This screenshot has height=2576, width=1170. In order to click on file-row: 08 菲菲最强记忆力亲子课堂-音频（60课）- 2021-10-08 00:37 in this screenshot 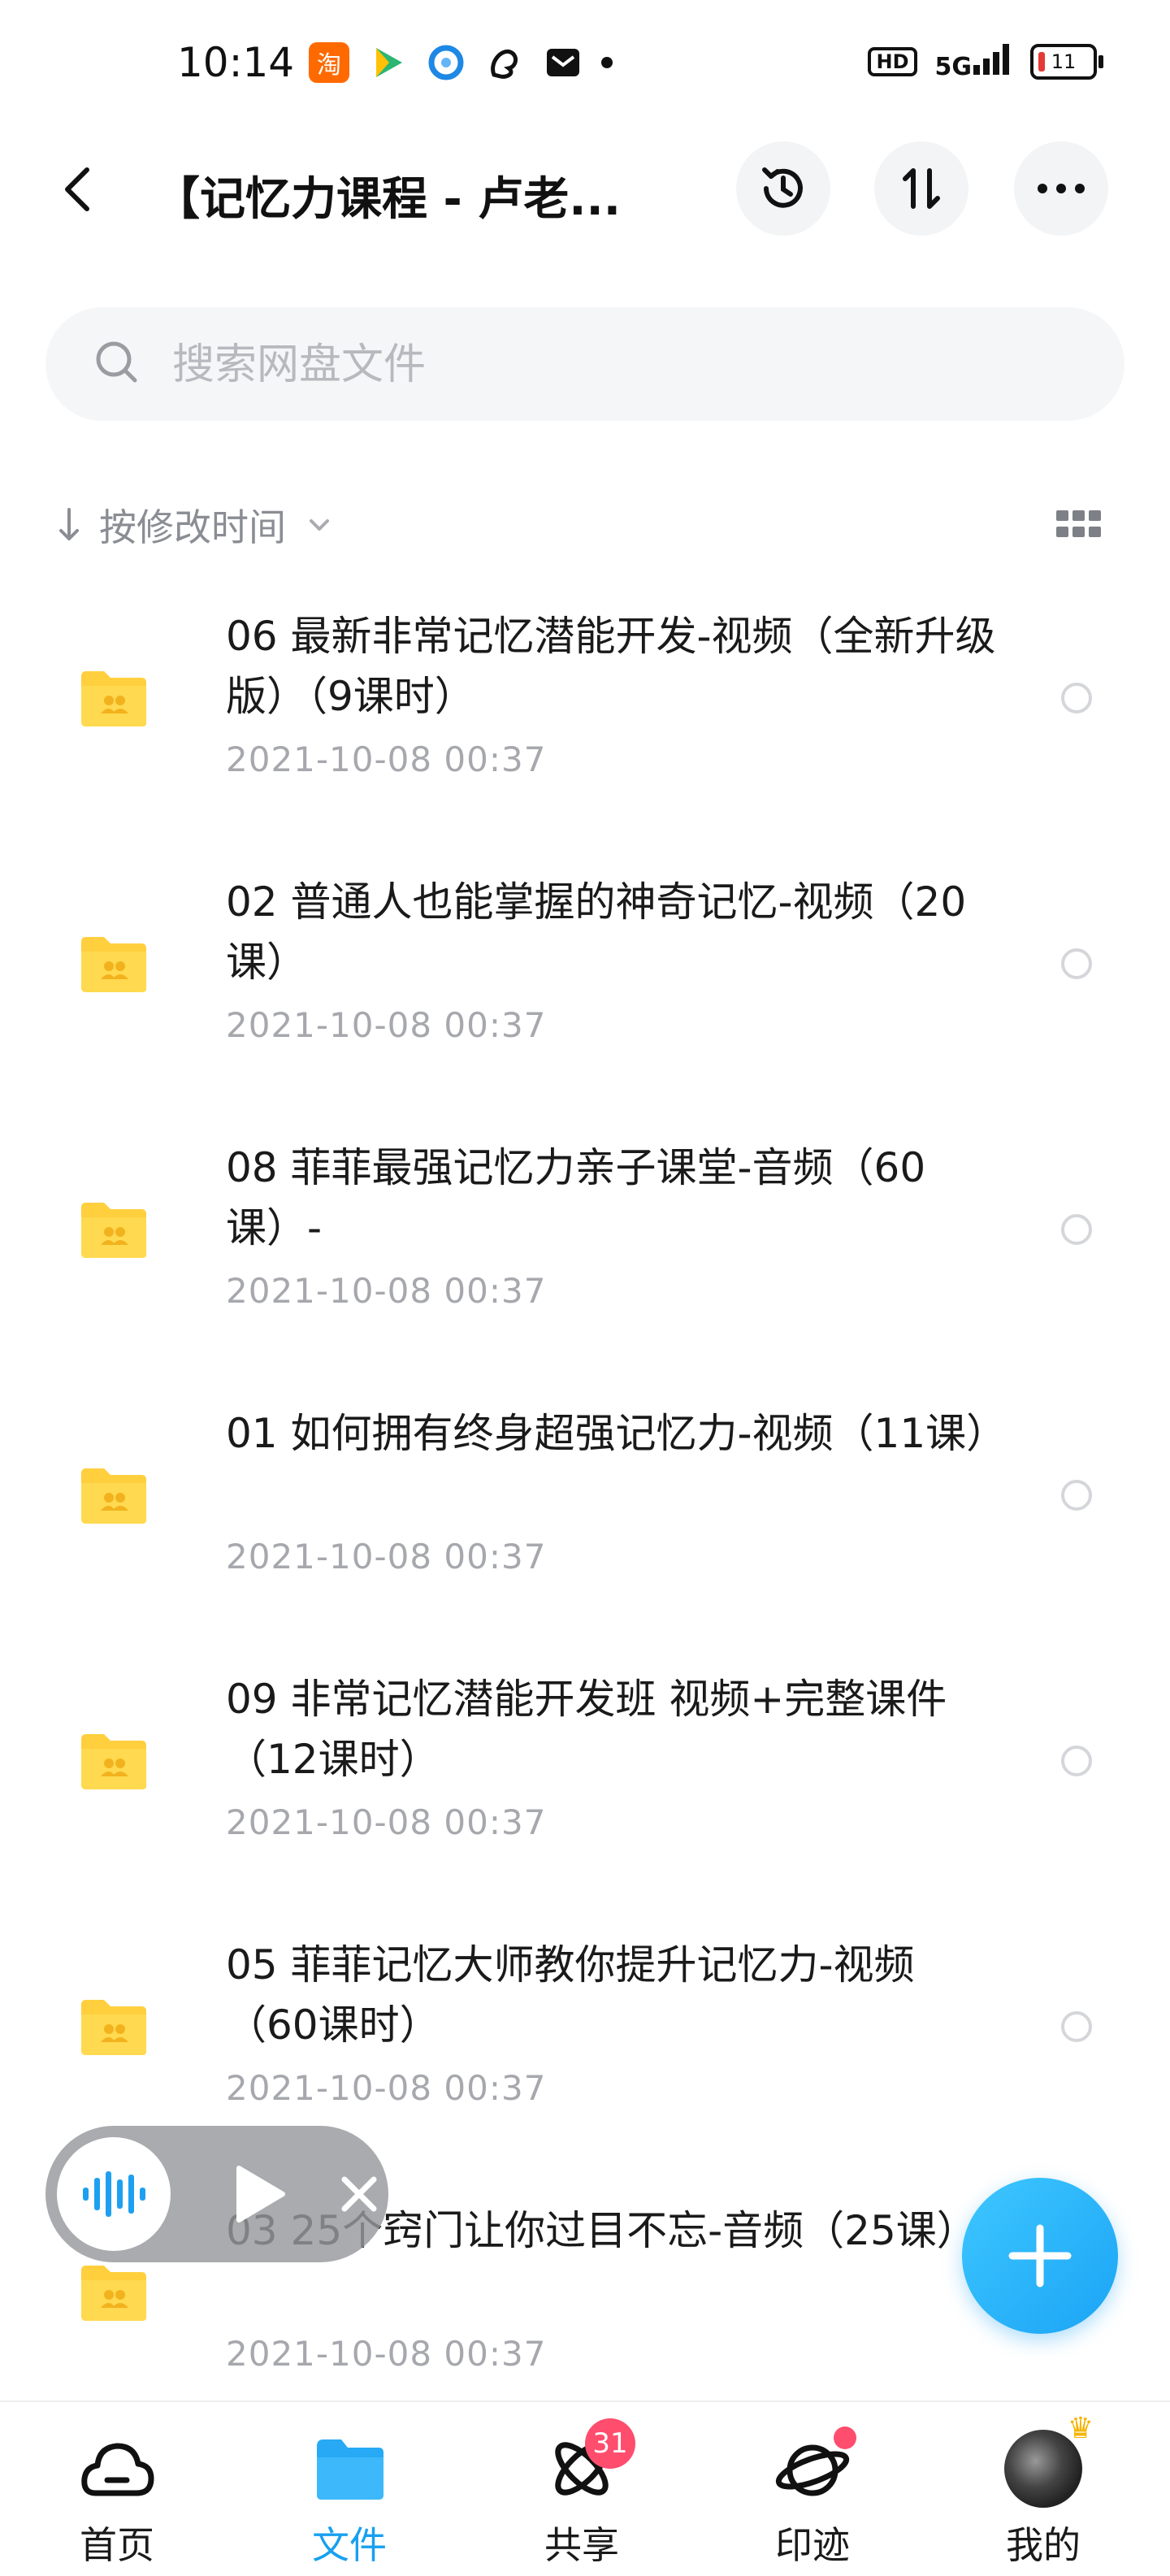, I will do `click(585, 1241)`.